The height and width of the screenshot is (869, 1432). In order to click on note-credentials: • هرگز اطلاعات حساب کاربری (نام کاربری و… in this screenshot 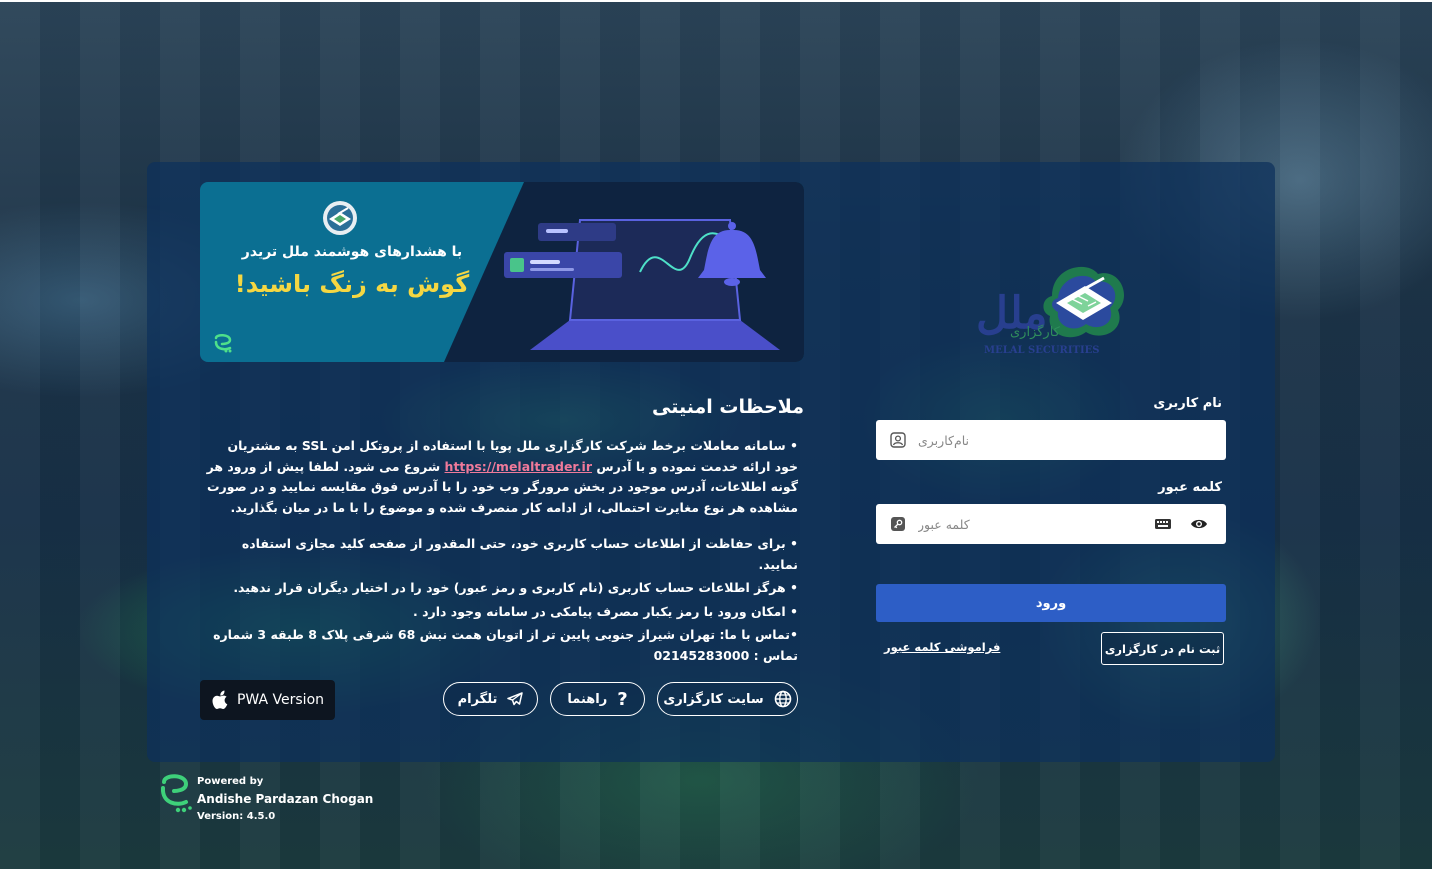, I will do `click(515, 587)`.